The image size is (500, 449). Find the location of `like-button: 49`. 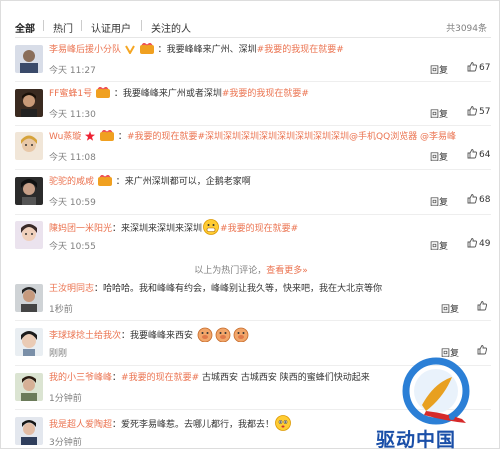

like-button: 49 is located at coordinates (478, 243).